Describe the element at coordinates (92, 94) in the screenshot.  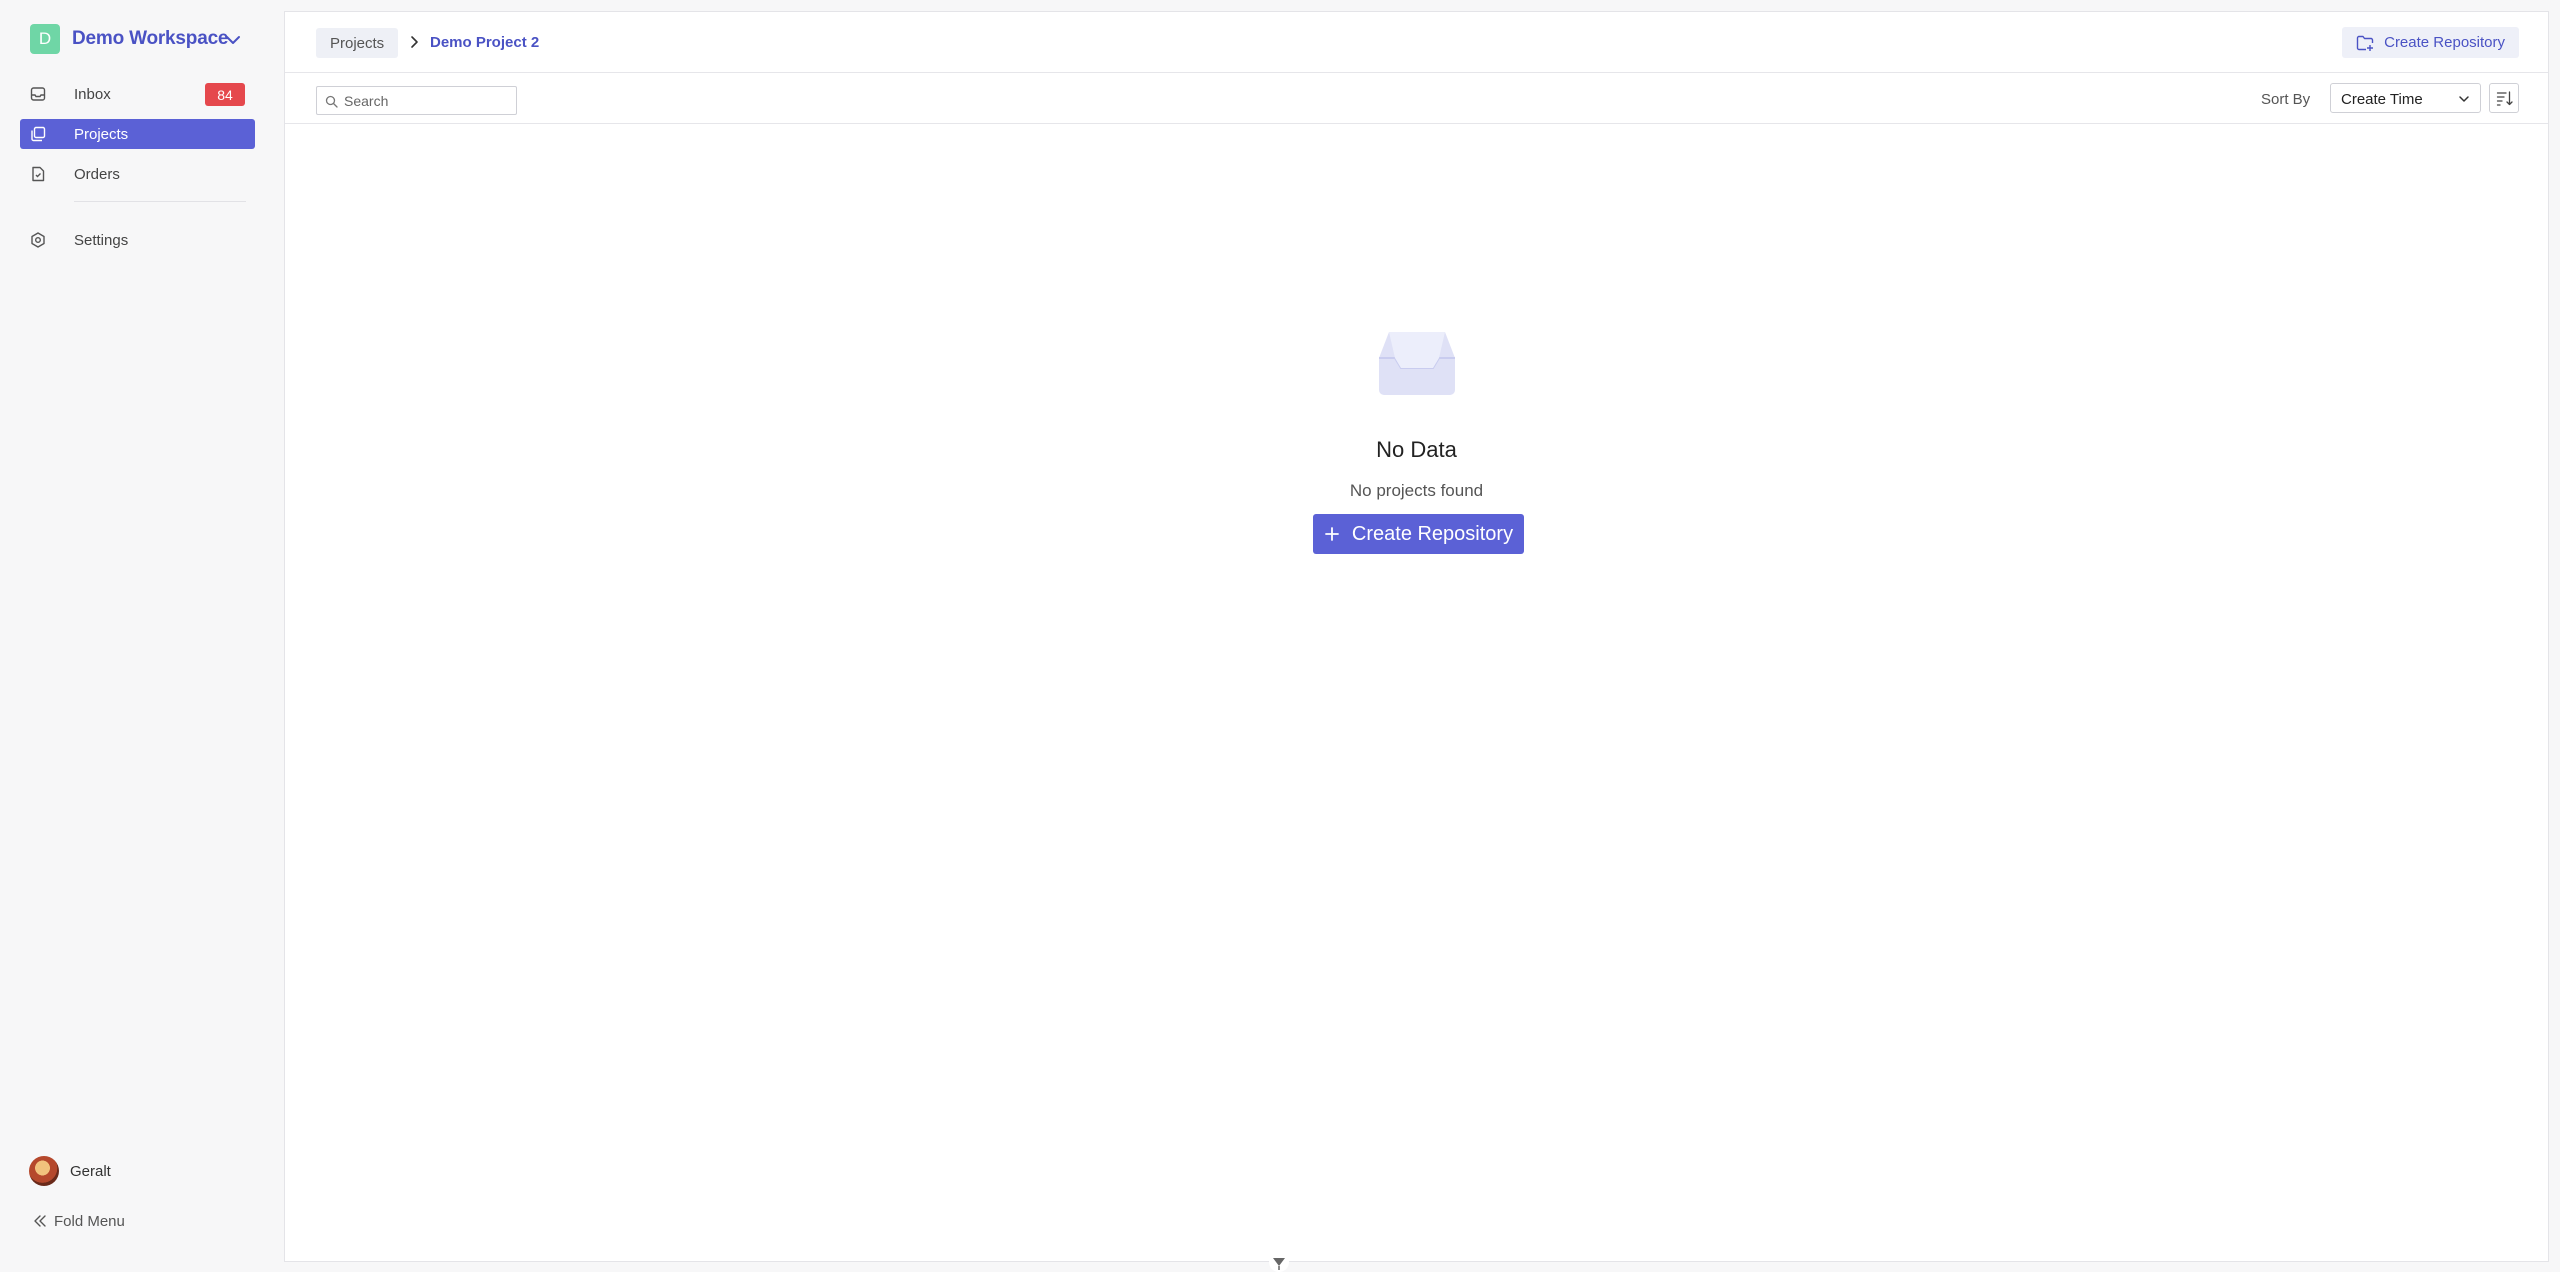
I see `sidebar-item-label: Inbox` at that location.